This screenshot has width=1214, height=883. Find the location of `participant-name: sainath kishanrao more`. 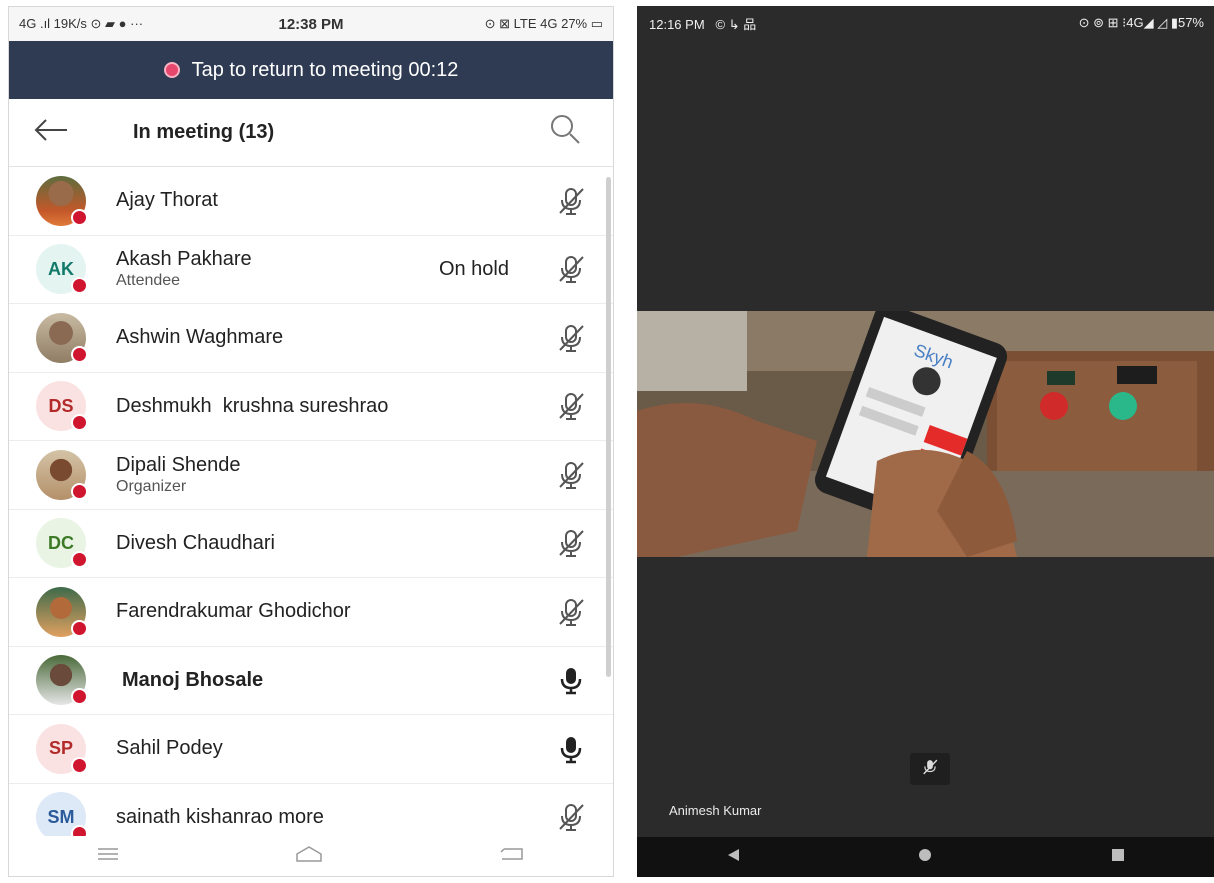

participant-name: sainath kishanrao more is located at coordinates (220, 816).